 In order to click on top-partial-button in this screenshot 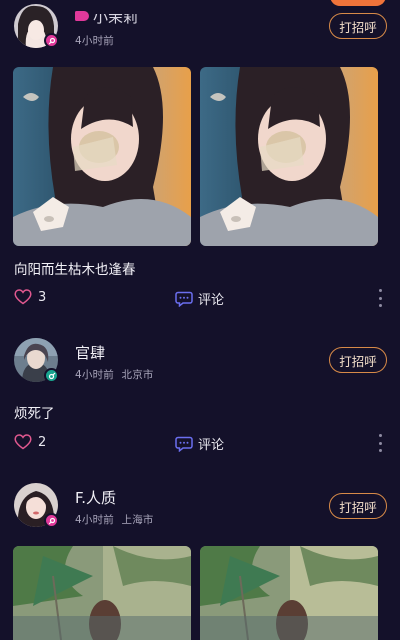, I will do `click(358, 3)`.